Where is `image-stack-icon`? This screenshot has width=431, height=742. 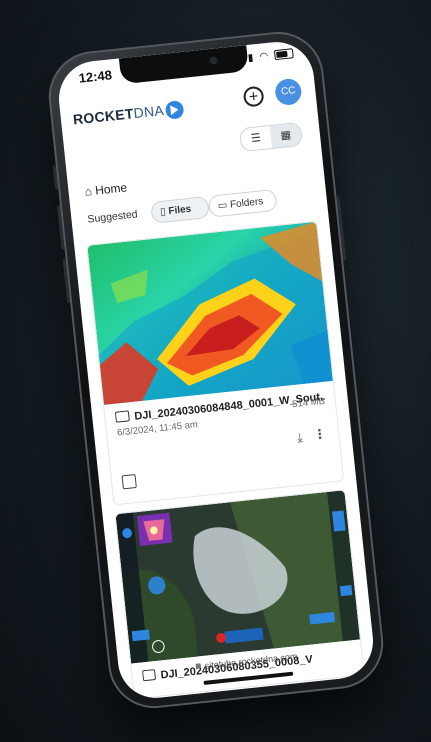
image-stack-icon is located at coordinates (122, 416).